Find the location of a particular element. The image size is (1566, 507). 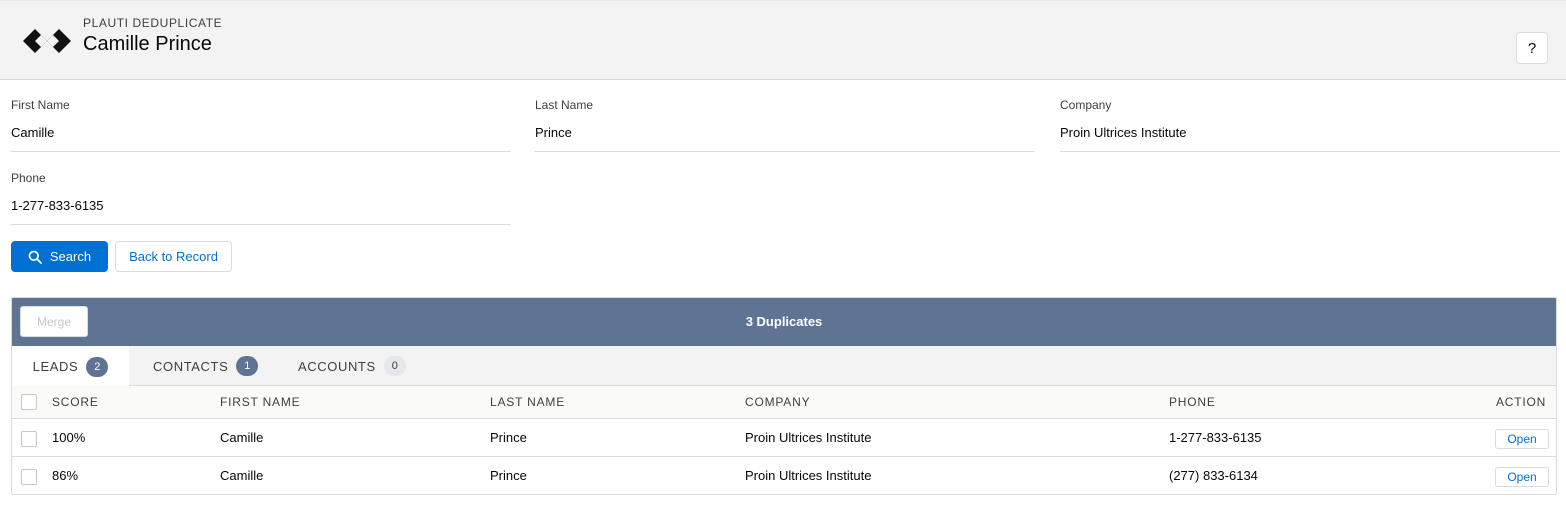

company-field: Company Proin Ultrices Institute is located at coordinates (1310, 116).